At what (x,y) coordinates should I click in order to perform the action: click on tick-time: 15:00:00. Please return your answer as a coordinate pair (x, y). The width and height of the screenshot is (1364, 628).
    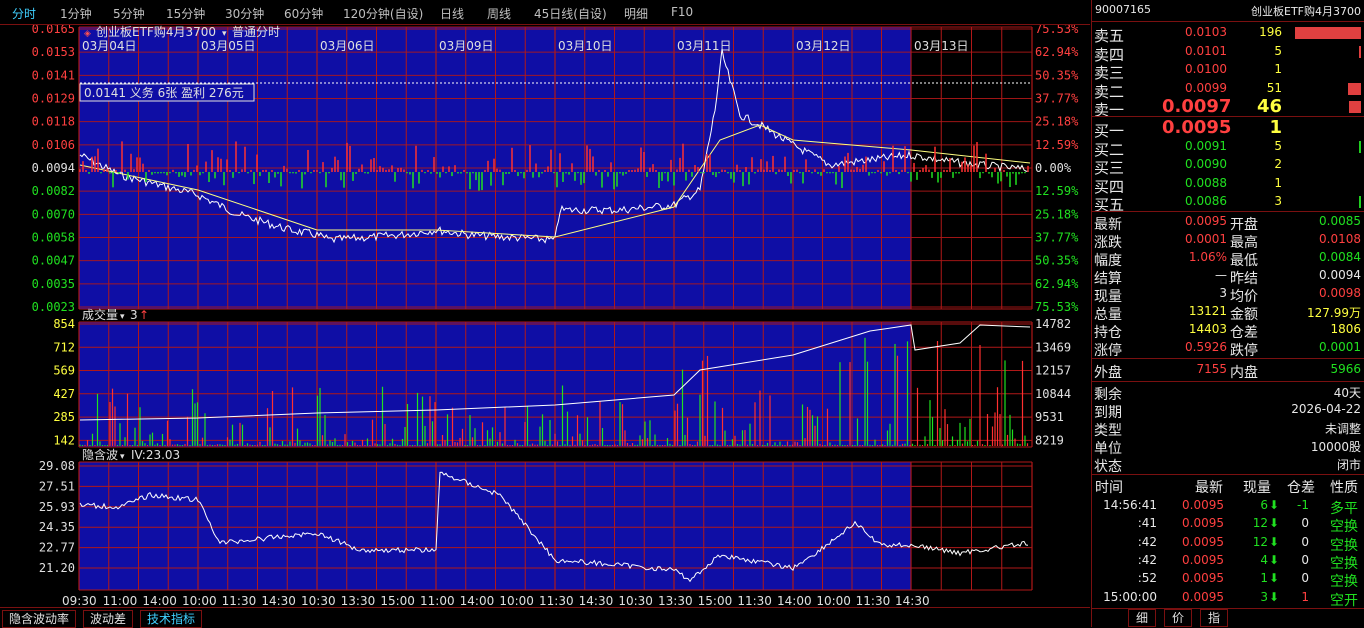
    Looking at the image, I should click on (1130, 596).